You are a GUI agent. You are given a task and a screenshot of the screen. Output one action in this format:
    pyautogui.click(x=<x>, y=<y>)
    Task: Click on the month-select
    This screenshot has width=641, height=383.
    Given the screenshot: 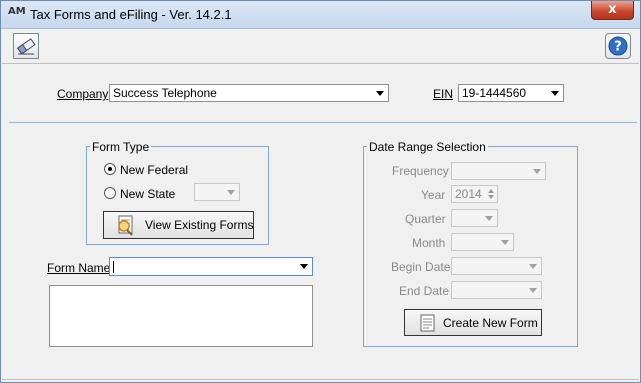 What is the action you would take?
    pyautogui.click(x=482, y=242)
    